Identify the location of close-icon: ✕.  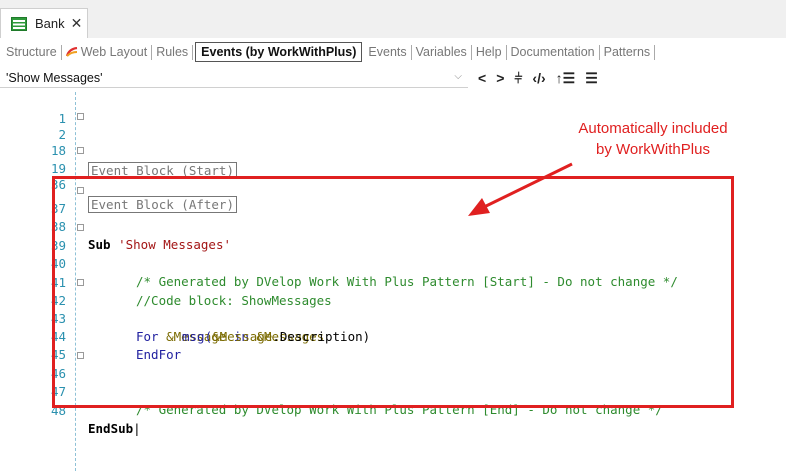
(77, 23).